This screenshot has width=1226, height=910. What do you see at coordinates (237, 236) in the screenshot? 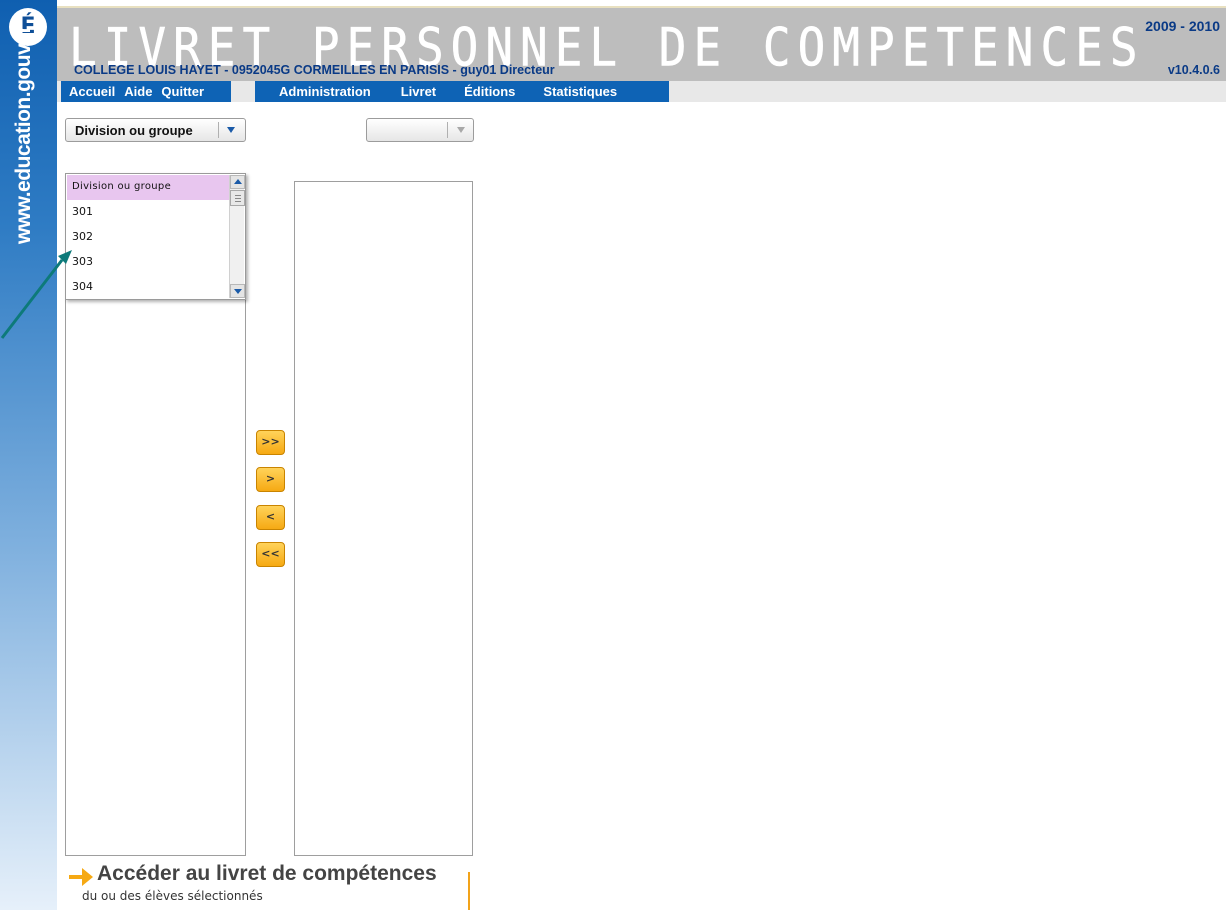
I see `dropdown-scrollbar` at bounding box center [237, 236].